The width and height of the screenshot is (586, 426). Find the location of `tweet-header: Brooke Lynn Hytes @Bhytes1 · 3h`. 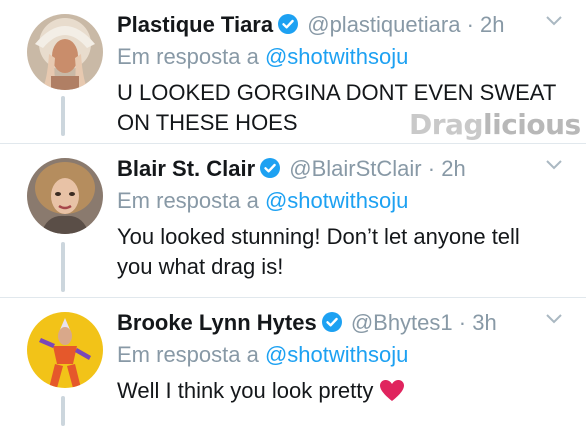

tweet-header: Brooke Lynn Hytes @Bhytes1 · 3h is located at coordinates (307, 324).